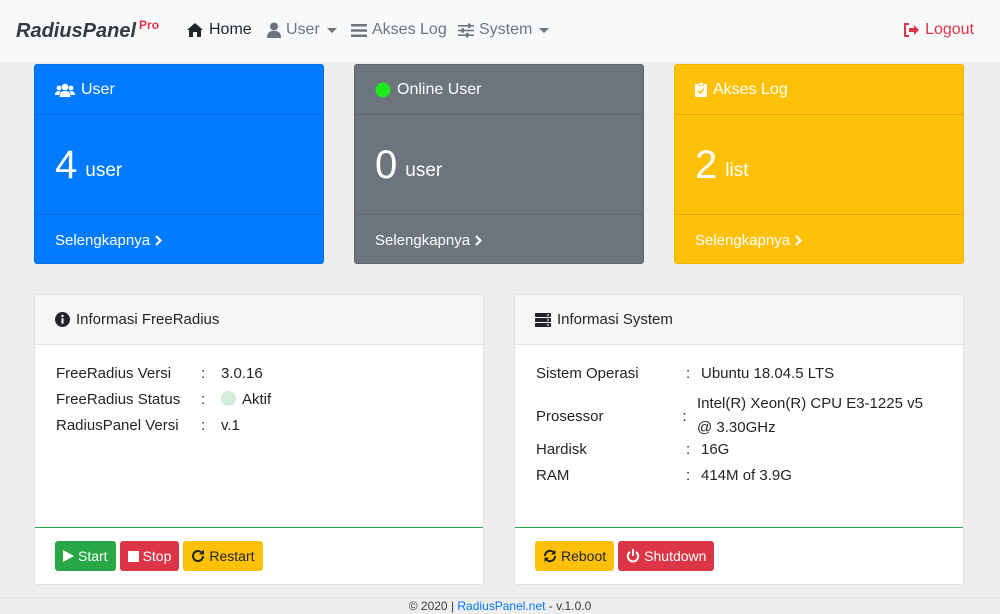  I want to click on nav-akses-log: Akses Log, so click(399, 30).